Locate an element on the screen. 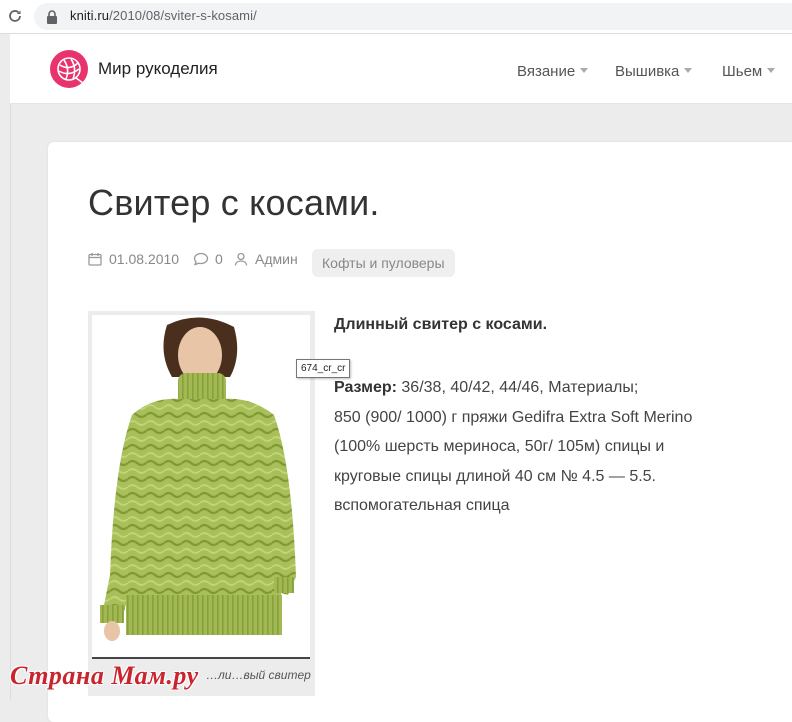 Image resolution: width=792 pixels, height=722 pixels. image-caption: …ли…вый свитер is located at coordinates (258, 675).